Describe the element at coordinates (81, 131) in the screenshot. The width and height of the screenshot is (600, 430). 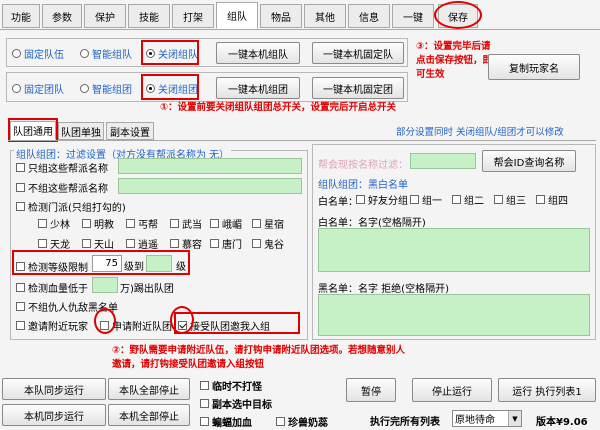
I see `subtab-single: 队团单独` at that location.